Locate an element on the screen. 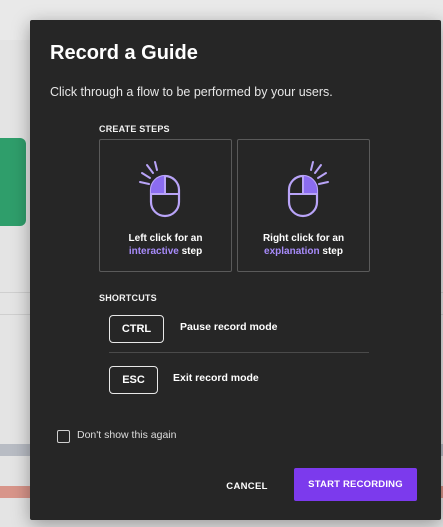 The height and width of the screenshot is (527, 443). right-click-card: Right click for an explanation step is located at coordinates (303, 205).